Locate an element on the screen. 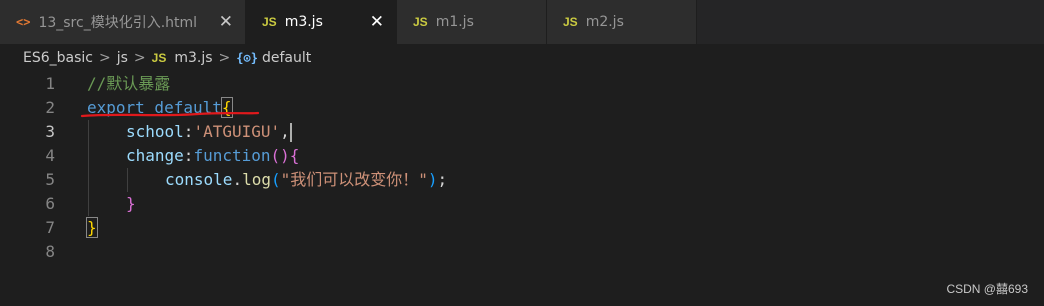 The image size is (1044, 306). property-school: school is located at coordinates (155, 131).